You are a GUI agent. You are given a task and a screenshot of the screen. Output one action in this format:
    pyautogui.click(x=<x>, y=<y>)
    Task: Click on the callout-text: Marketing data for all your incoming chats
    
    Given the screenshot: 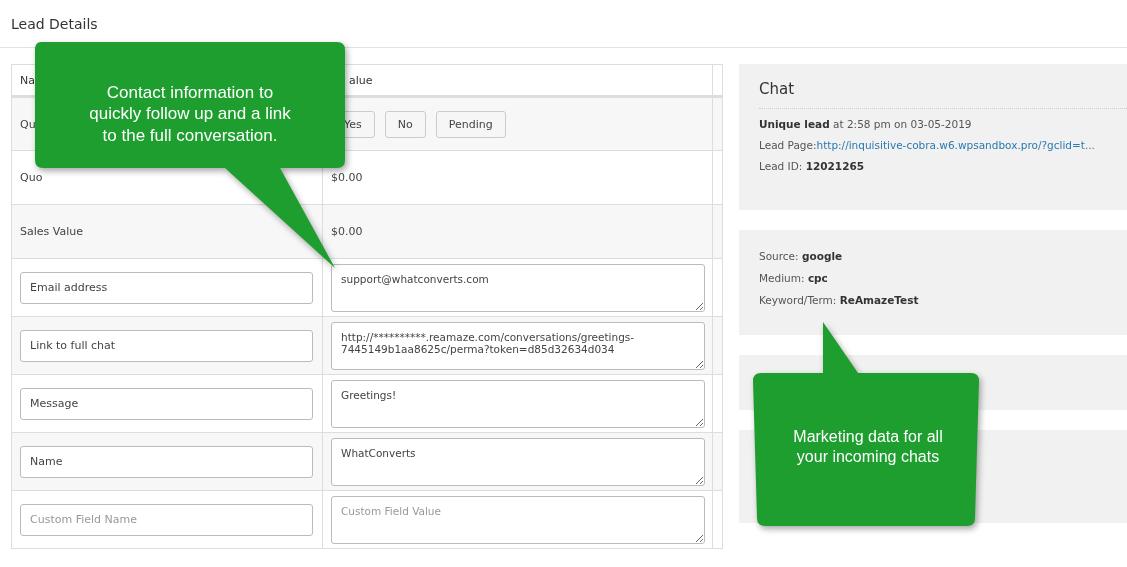 What is the action you would take?
    pyautogui.click(x=868, y=447)
    